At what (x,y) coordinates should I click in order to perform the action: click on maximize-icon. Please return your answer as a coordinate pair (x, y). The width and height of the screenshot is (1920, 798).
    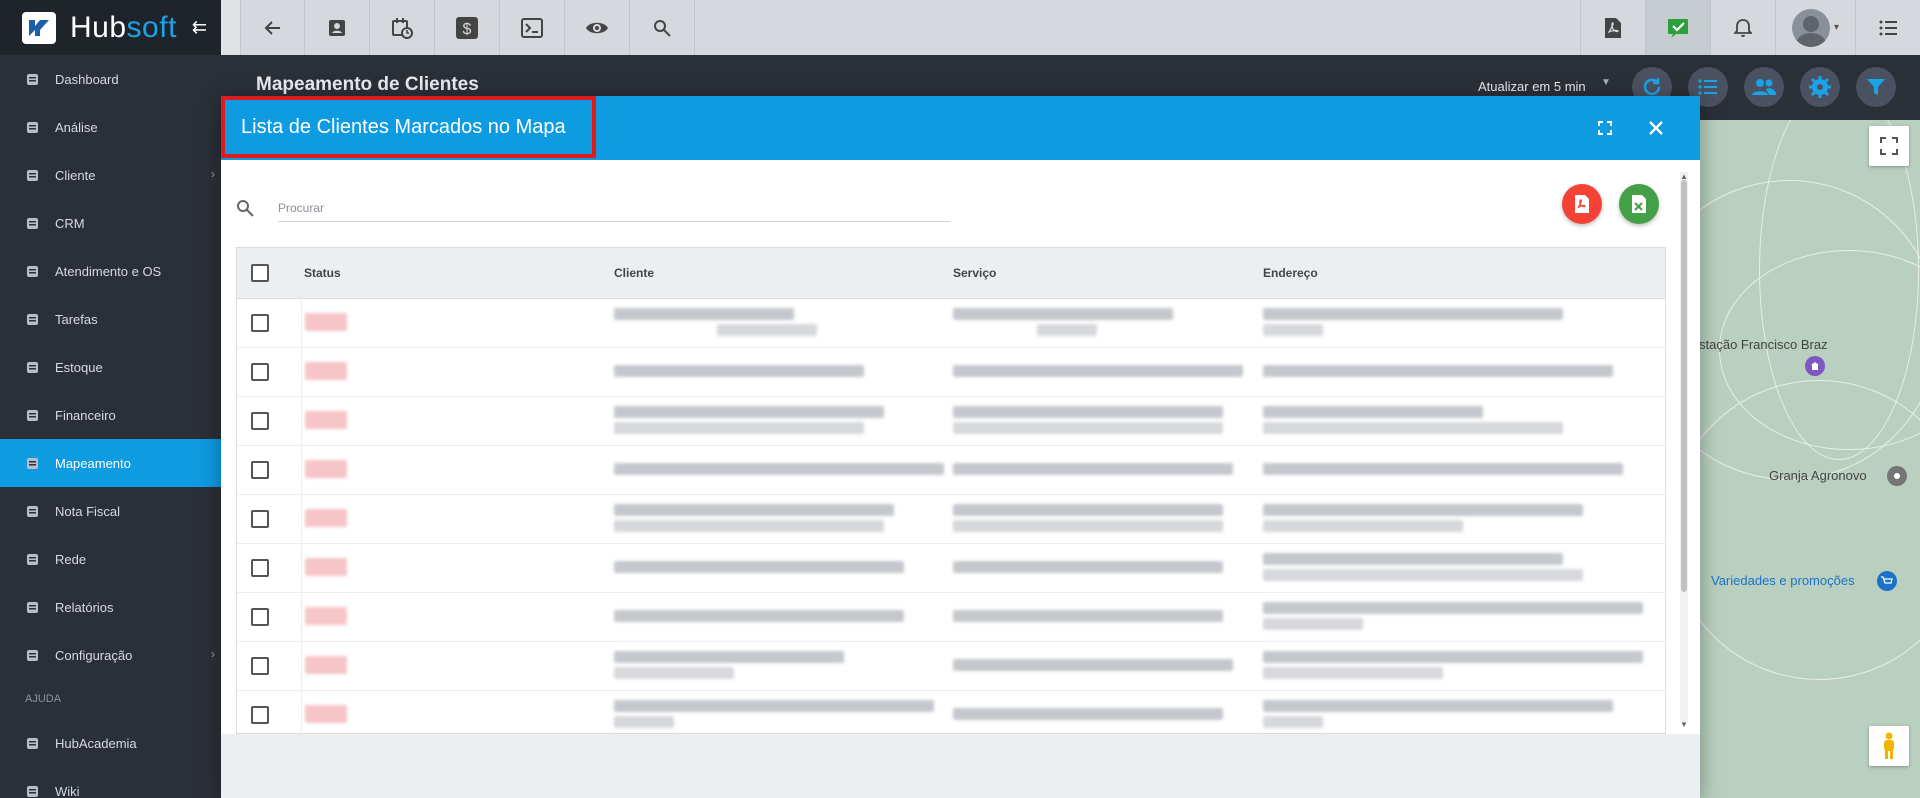
    Looking at the image, I should click on (1605, 128).